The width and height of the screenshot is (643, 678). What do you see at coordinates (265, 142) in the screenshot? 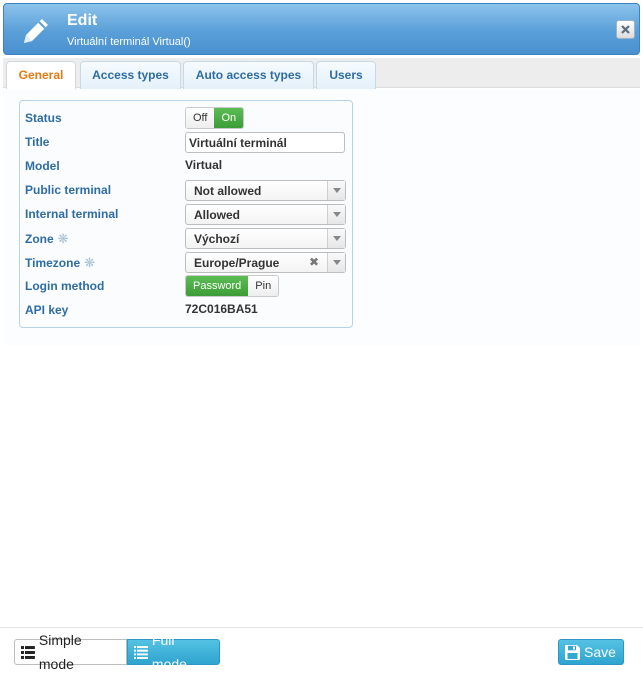
I see `title-input` at bounding box center [265, 142].